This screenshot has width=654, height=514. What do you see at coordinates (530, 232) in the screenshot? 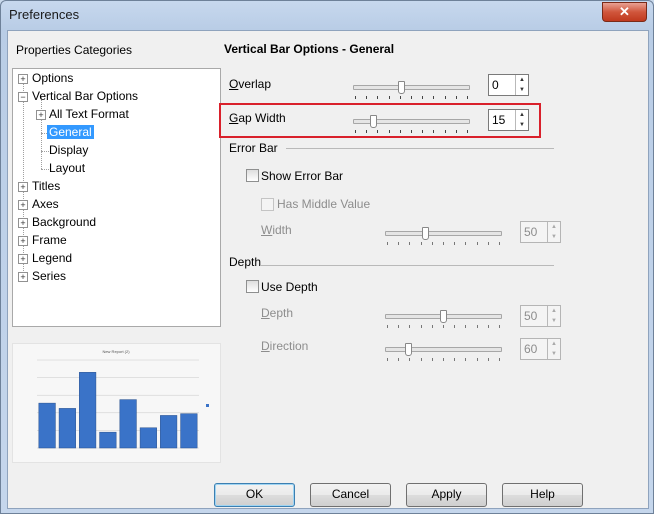
I see `error-width-value: 50` at bounding box center [530, 232].